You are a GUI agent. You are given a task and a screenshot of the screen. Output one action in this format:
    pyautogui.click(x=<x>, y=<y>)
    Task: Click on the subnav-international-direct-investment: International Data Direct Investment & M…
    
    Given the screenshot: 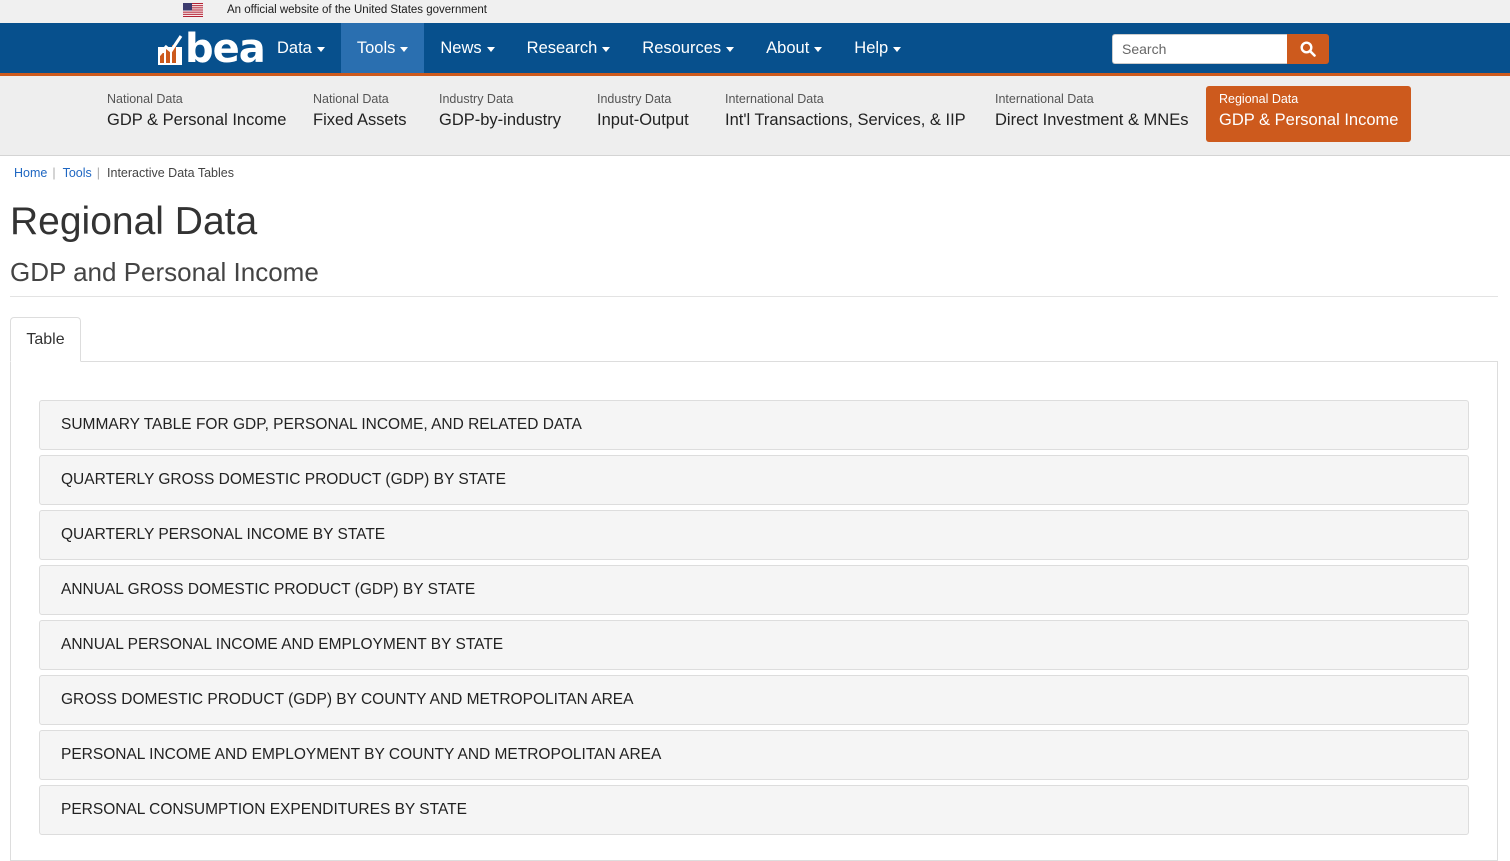 What is the action you would take?
    pyautogui.click(x=1091, y=114)
    